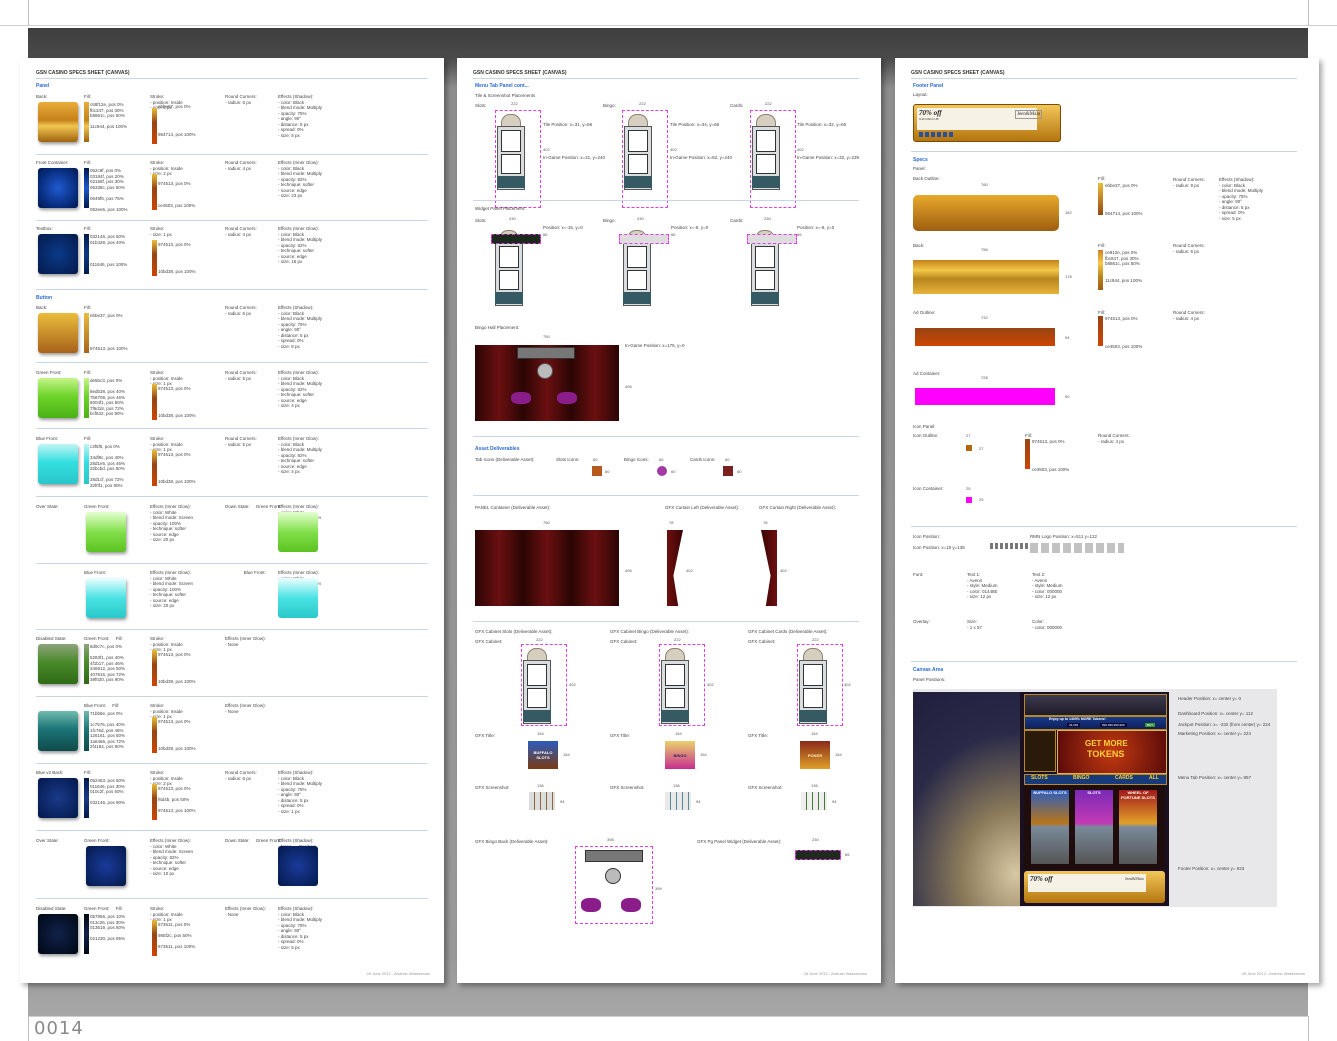 The image size is (1337, 1041). What do you see at coordinates (1134, 878) in the screenshot?
I see `game-footer-brand: Jeen&Main` at bounding box center [1134, 878].